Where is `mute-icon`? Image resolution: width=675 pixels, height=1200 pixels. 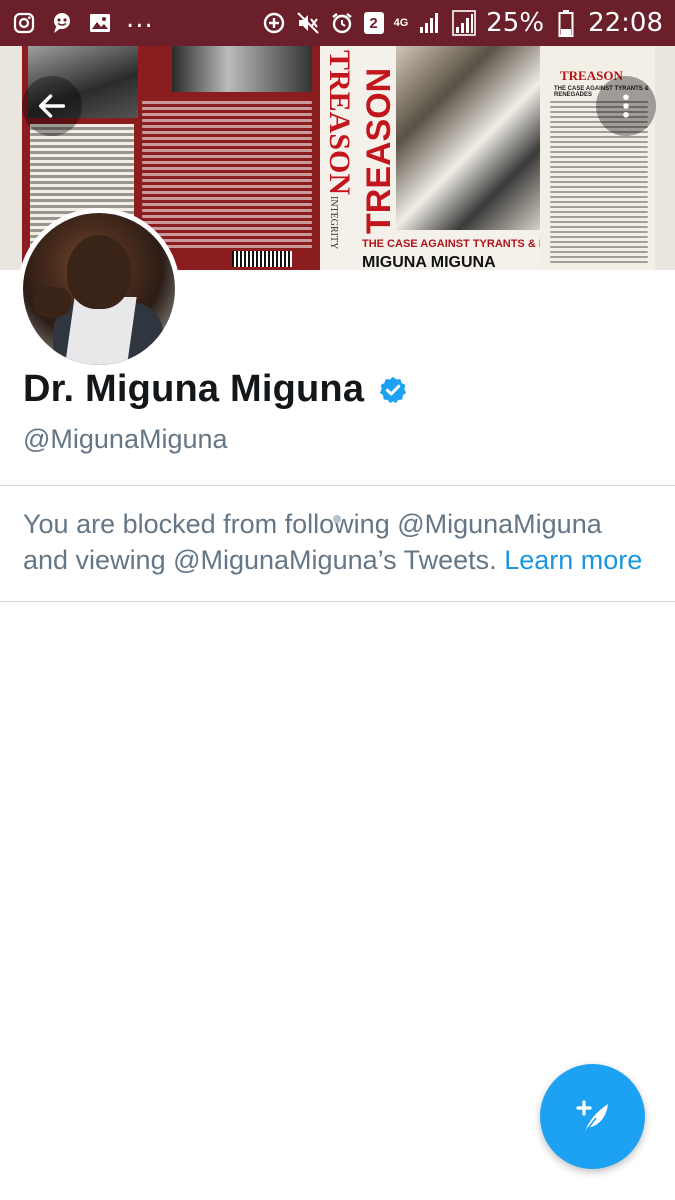 mute-icon is located at coordinates (308, 23).